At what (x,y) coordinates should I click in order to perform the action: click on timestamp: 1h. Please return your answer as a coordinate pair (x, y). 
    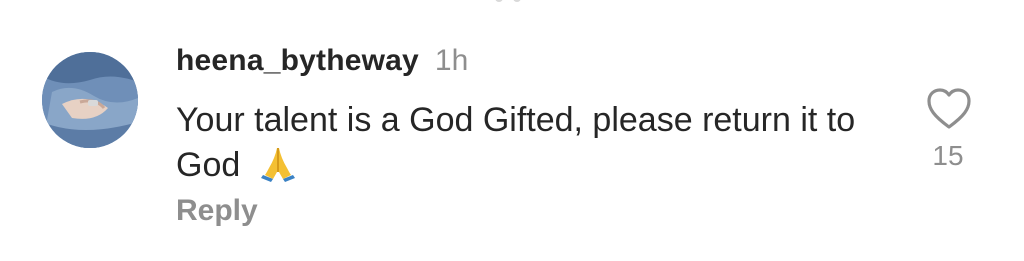
    Looking at the image, I should click on (451, 60).